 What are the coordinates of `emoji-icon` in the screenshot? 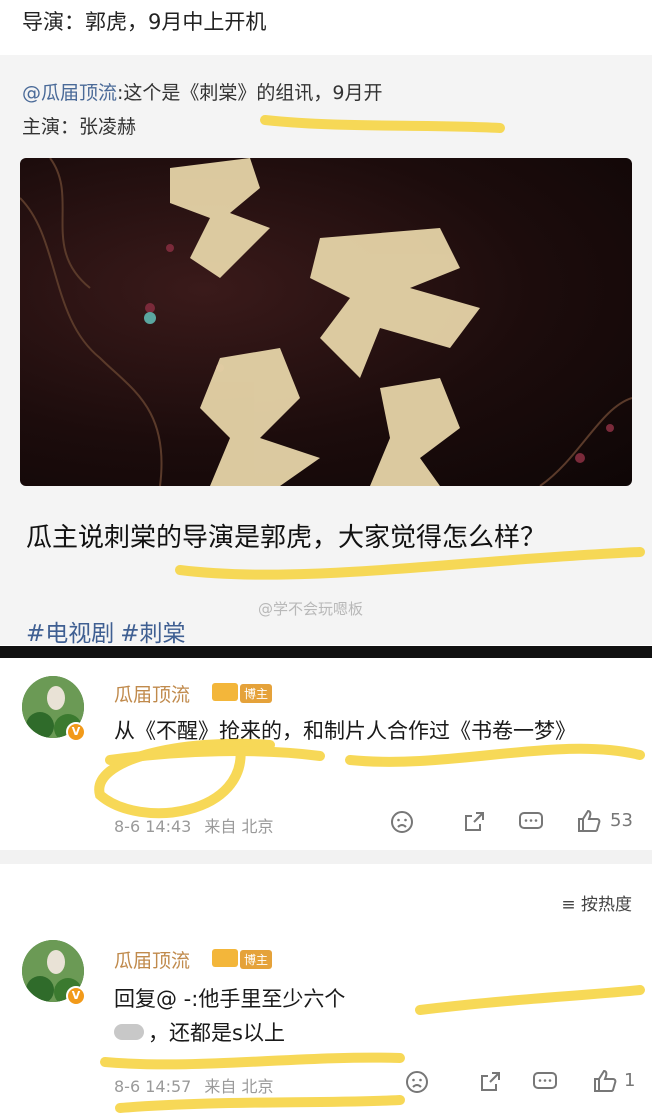 It's located at (129, 1032).